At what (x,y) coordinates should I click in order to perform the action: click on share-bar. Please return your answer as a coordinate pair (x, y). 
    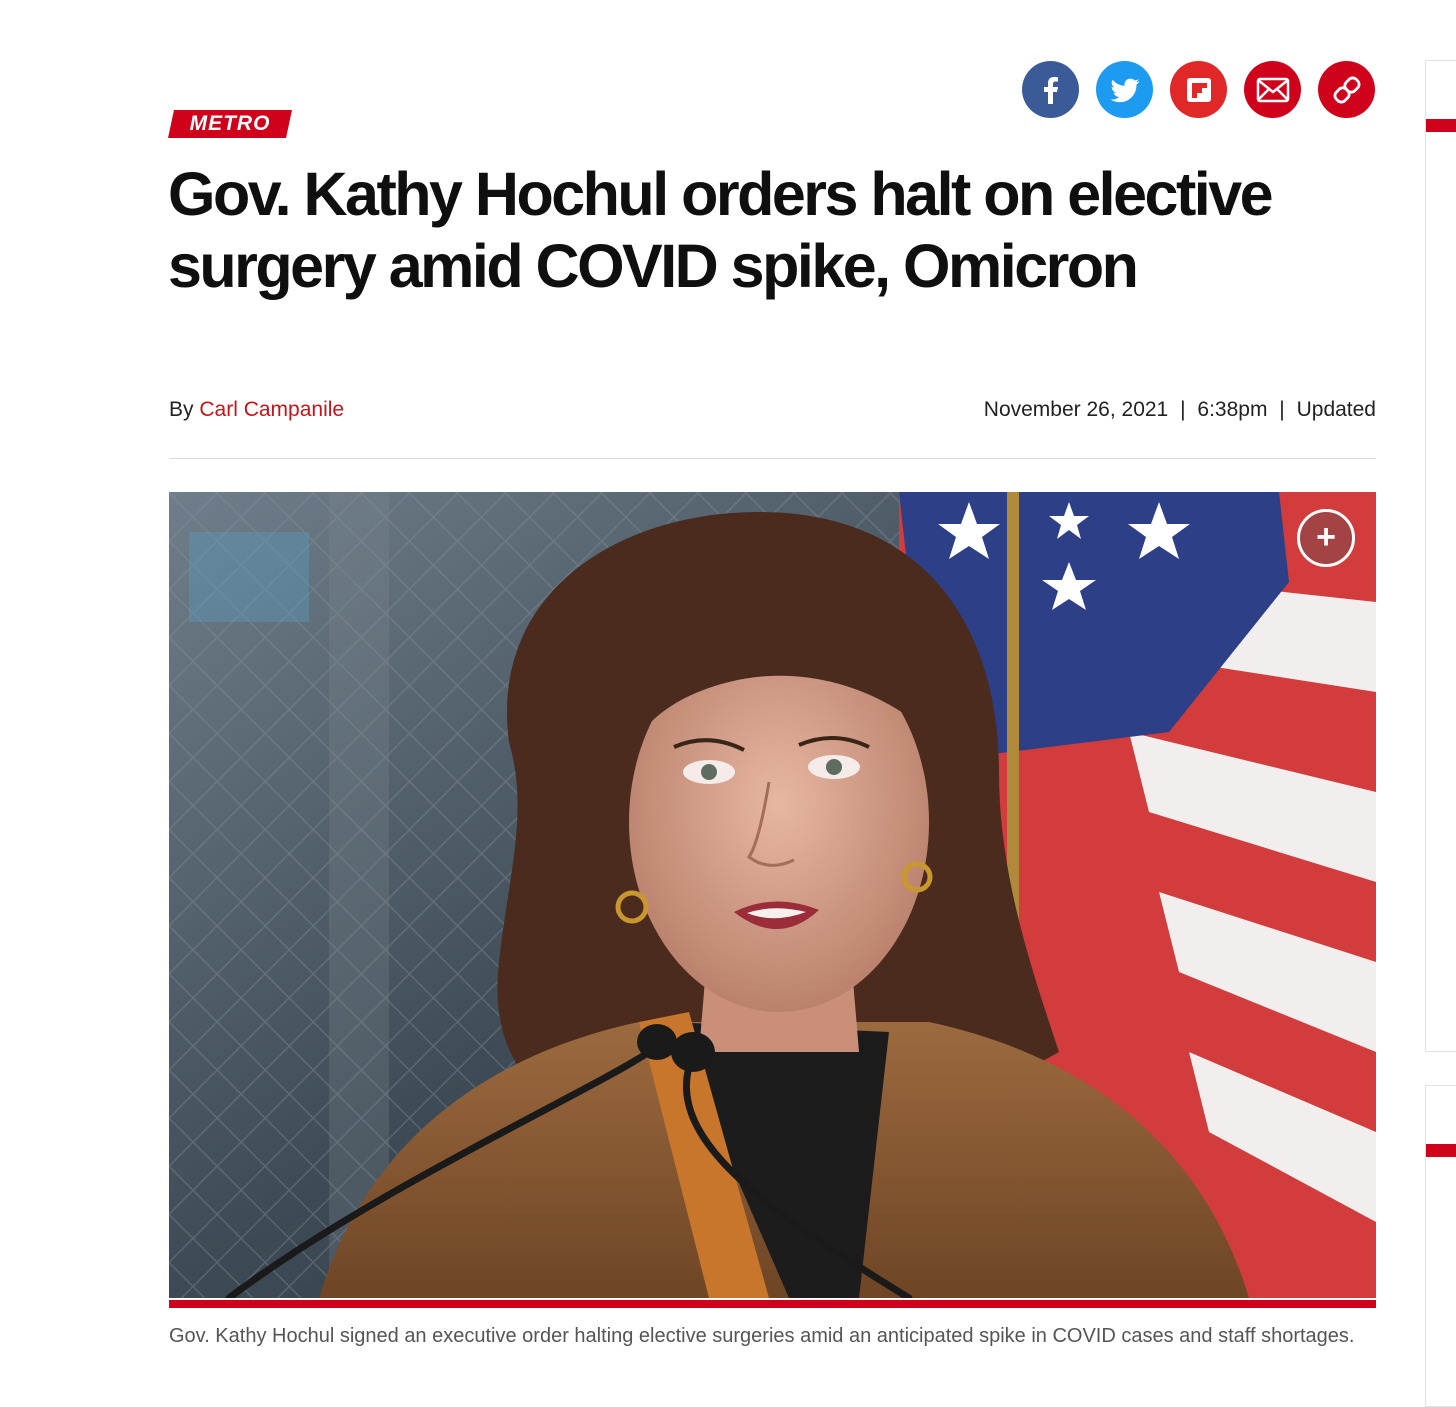
    Looking at the image, I should click on (1198, 89).